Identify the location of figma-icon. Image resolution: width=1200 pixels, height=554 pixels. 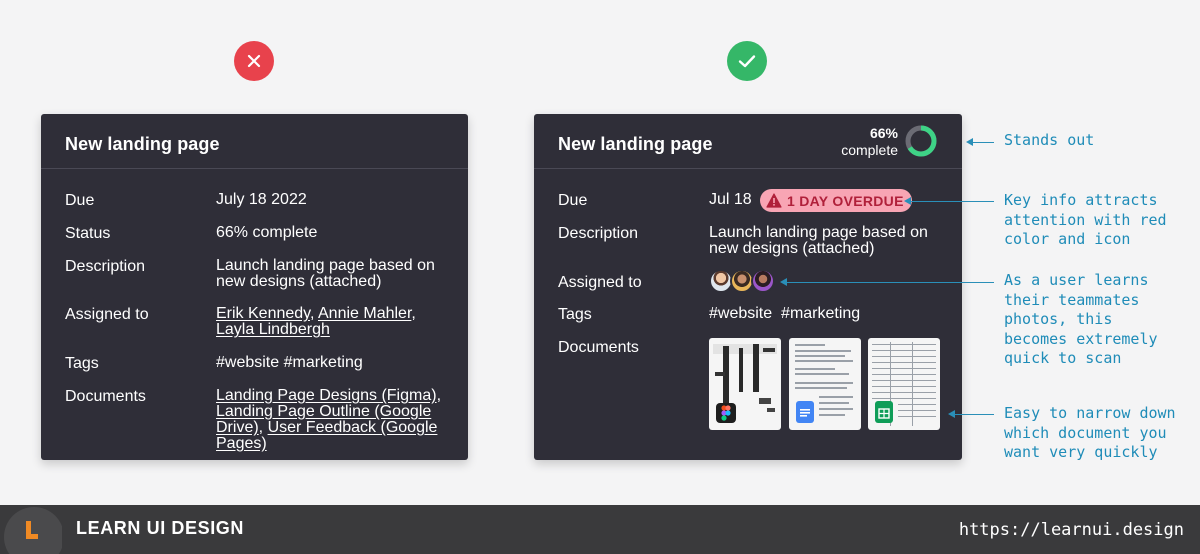
(726, 413).